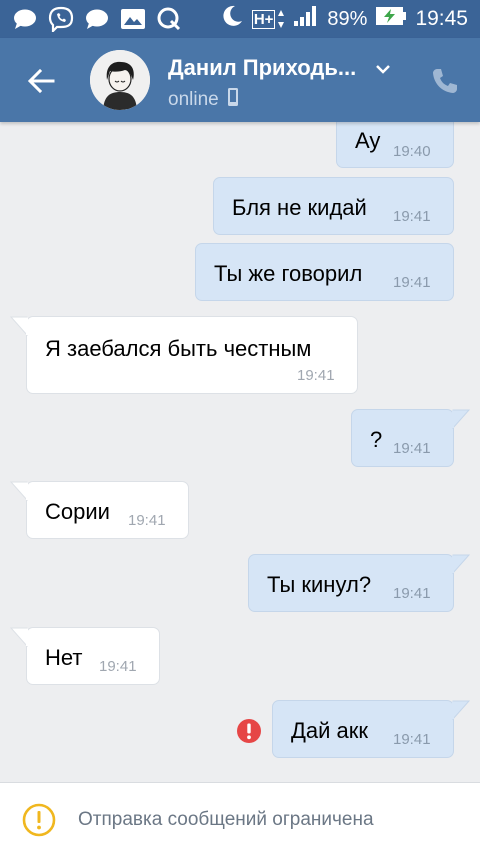 The width and height of the screenshot is (480, 854). I want to click on q-app-icon, so click(169, 19).